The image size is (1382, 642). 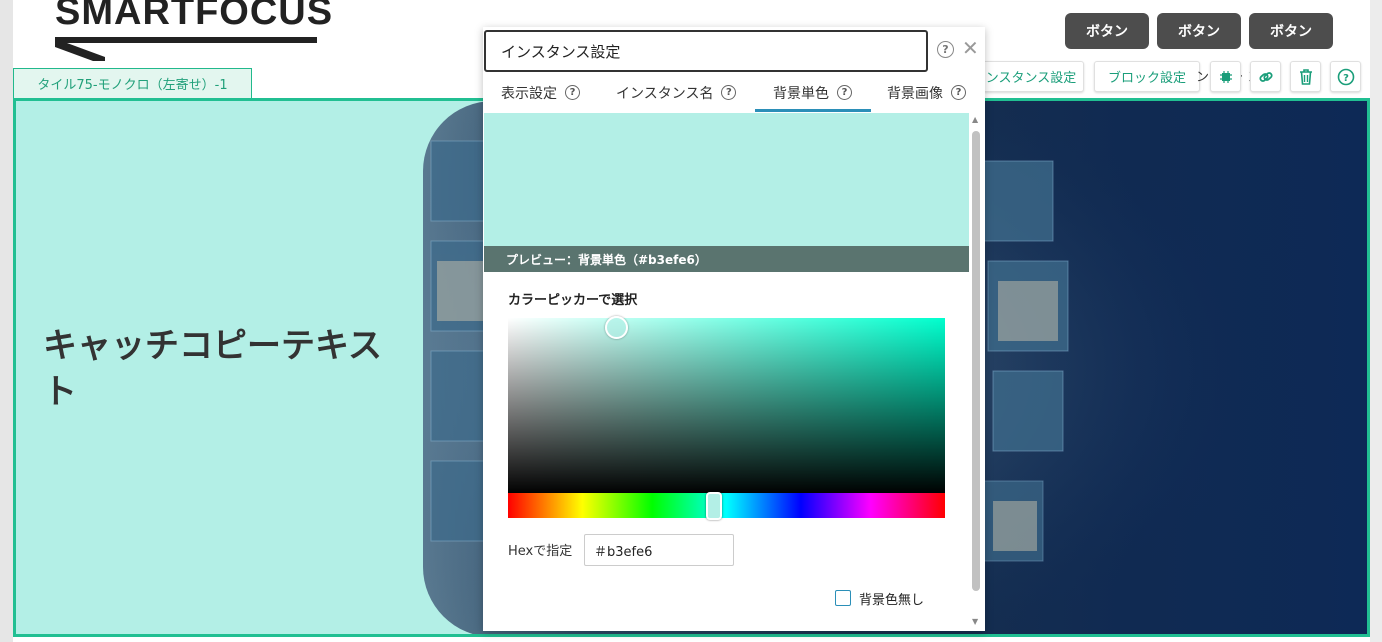 I want to click on block-settings-button: ブロック設定, so click(x=1147, y=76).